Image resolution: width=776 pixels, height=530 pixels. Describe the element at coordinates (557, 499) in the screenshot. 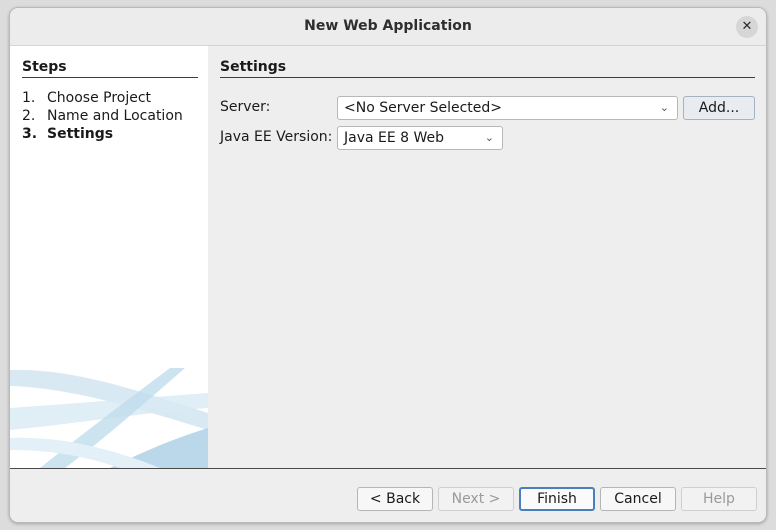

I see `finish-button: Finish` at that location.